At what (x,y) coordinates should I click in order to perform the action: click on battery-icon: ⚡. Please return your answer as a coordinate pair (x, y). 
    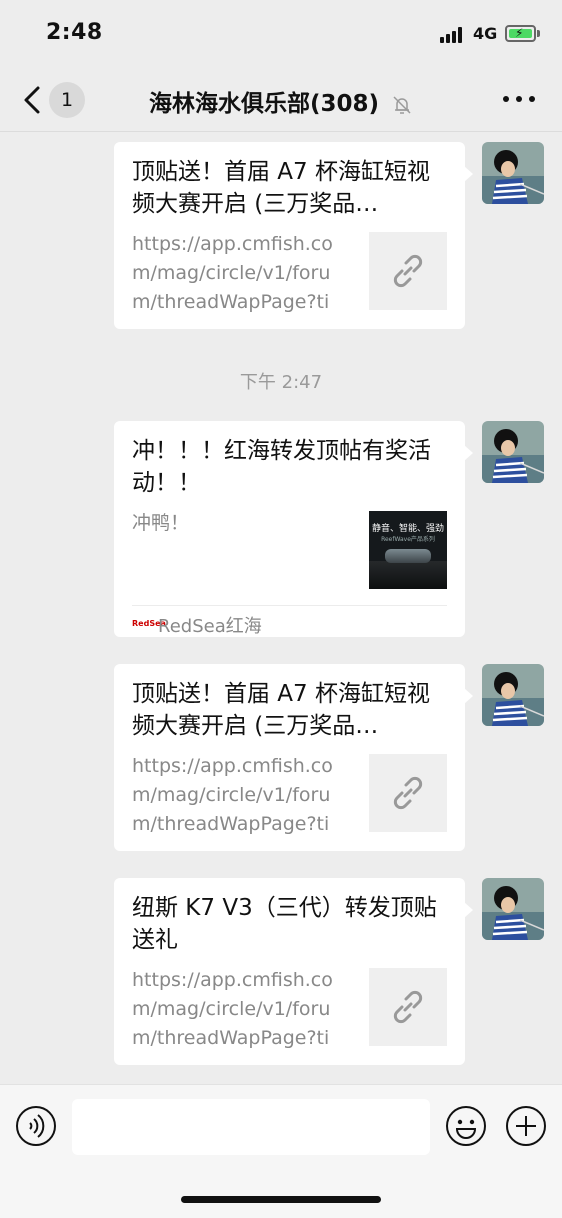
    Looking at the image, I should click on (520, 33).